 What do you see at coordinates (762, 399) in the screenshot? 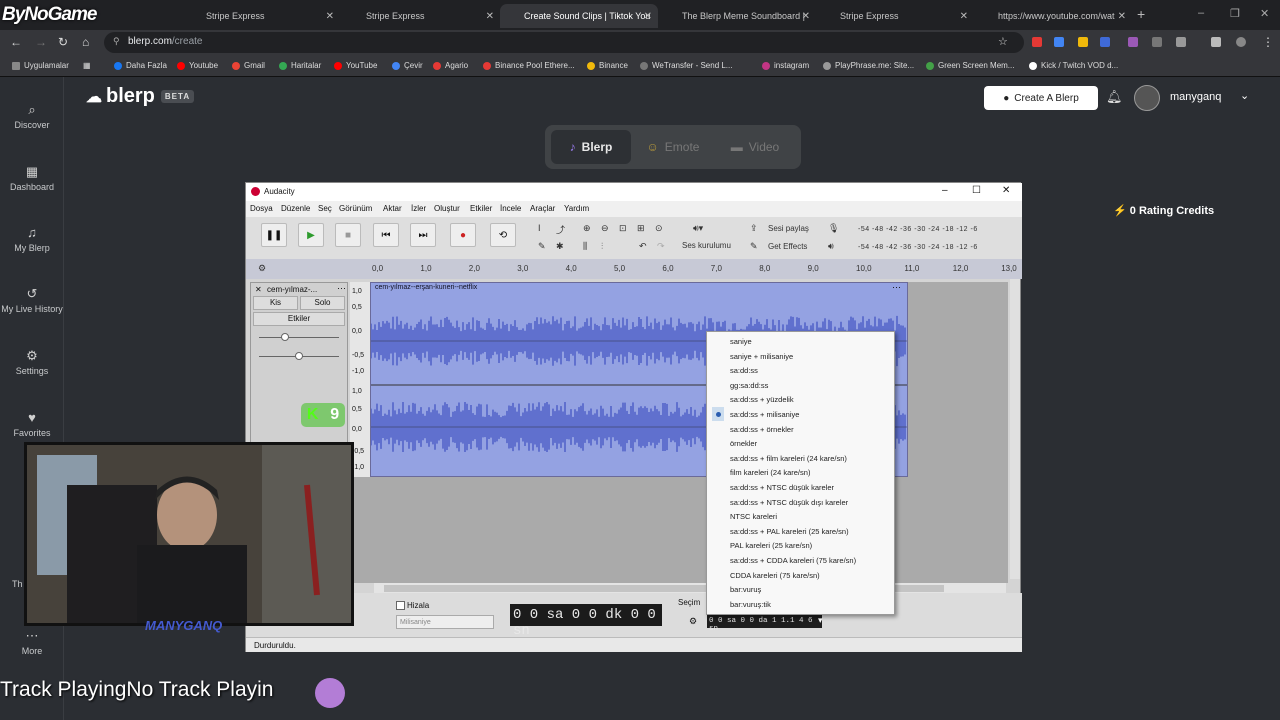
I see `format-option: sa:dd:ss + yüzdelik` at bounding box center [762, 399].